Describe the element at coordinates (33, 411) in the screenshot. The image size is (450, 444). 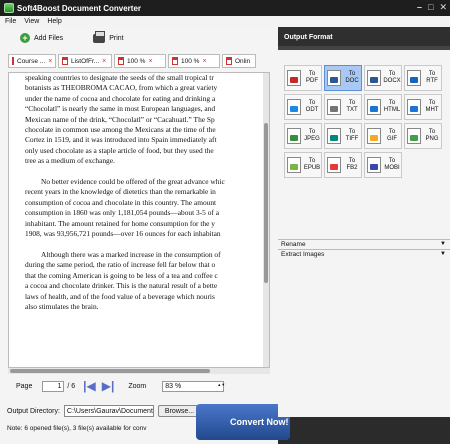
I see `output-directory-label: Output Directory:` at that location.